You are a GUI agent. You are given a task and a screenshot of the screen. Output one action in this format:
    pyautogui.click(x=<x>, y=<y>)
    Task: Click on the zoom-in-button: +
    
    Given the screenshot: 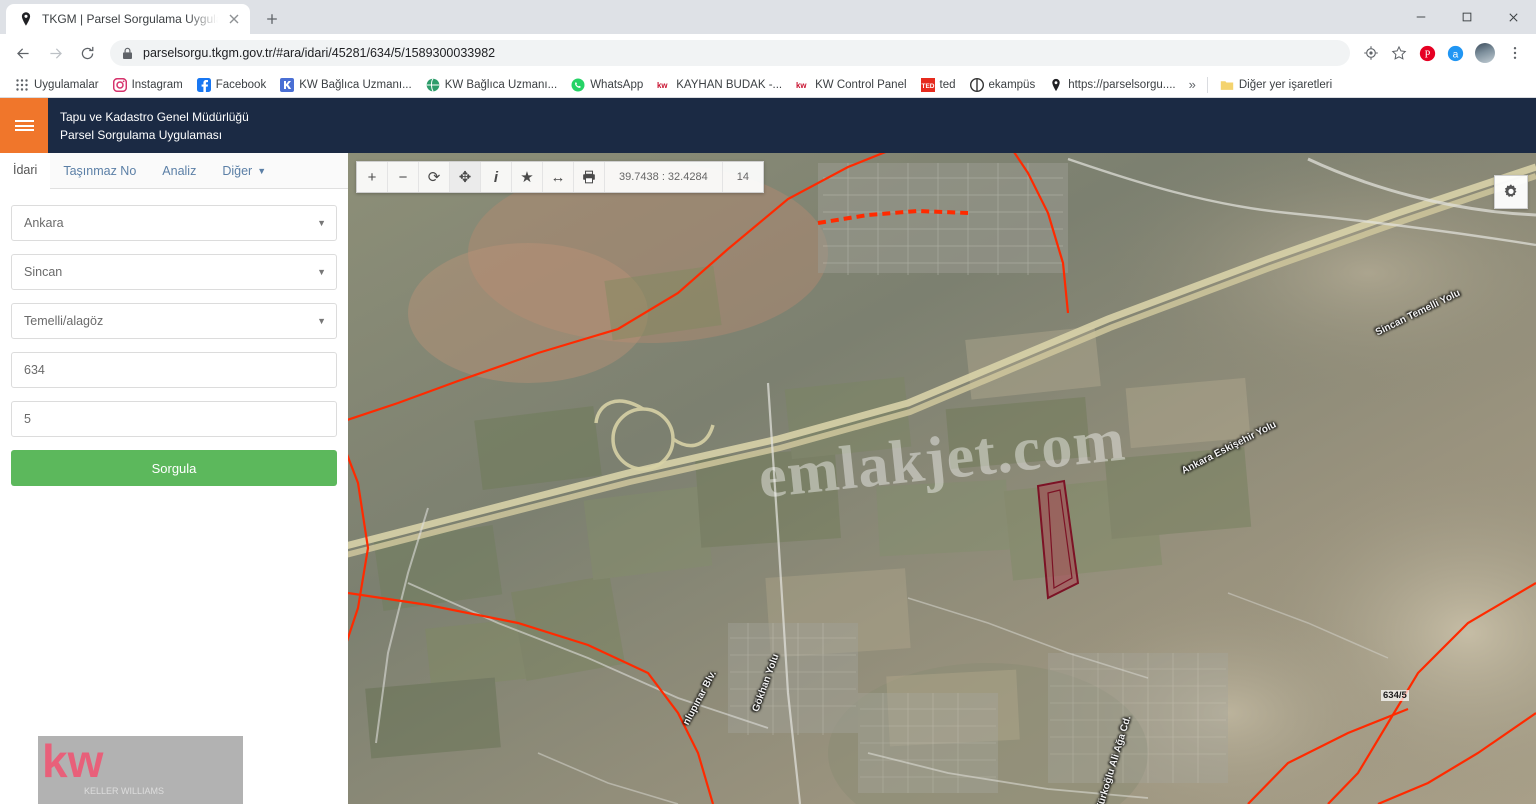 What is the action you would take?
    pyautogui.click(x=372, y=177)
    